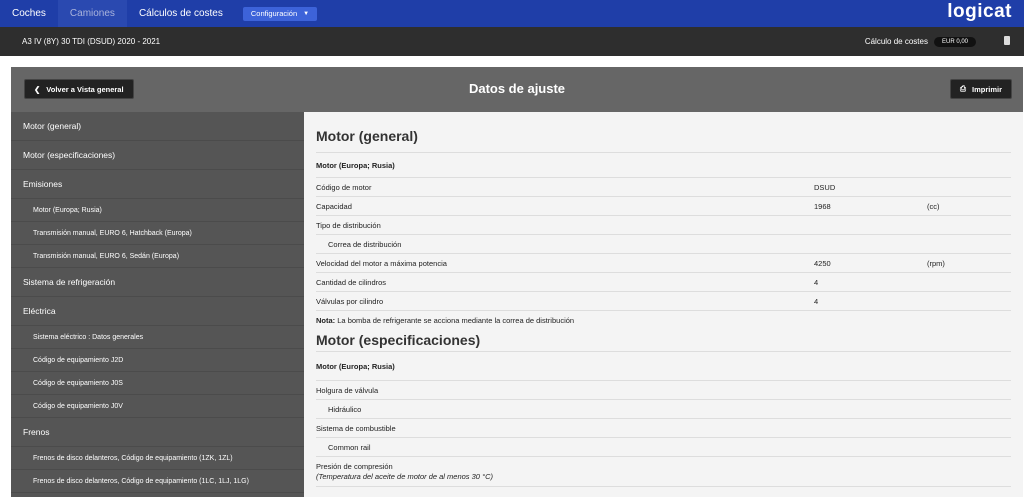 The height and width of the screenshot is (497, 1024). What do you see at coordinates (663, 225) in the screenshot?
I see `spec-row: Tipo de distribución` at bounding box center [663, 225].